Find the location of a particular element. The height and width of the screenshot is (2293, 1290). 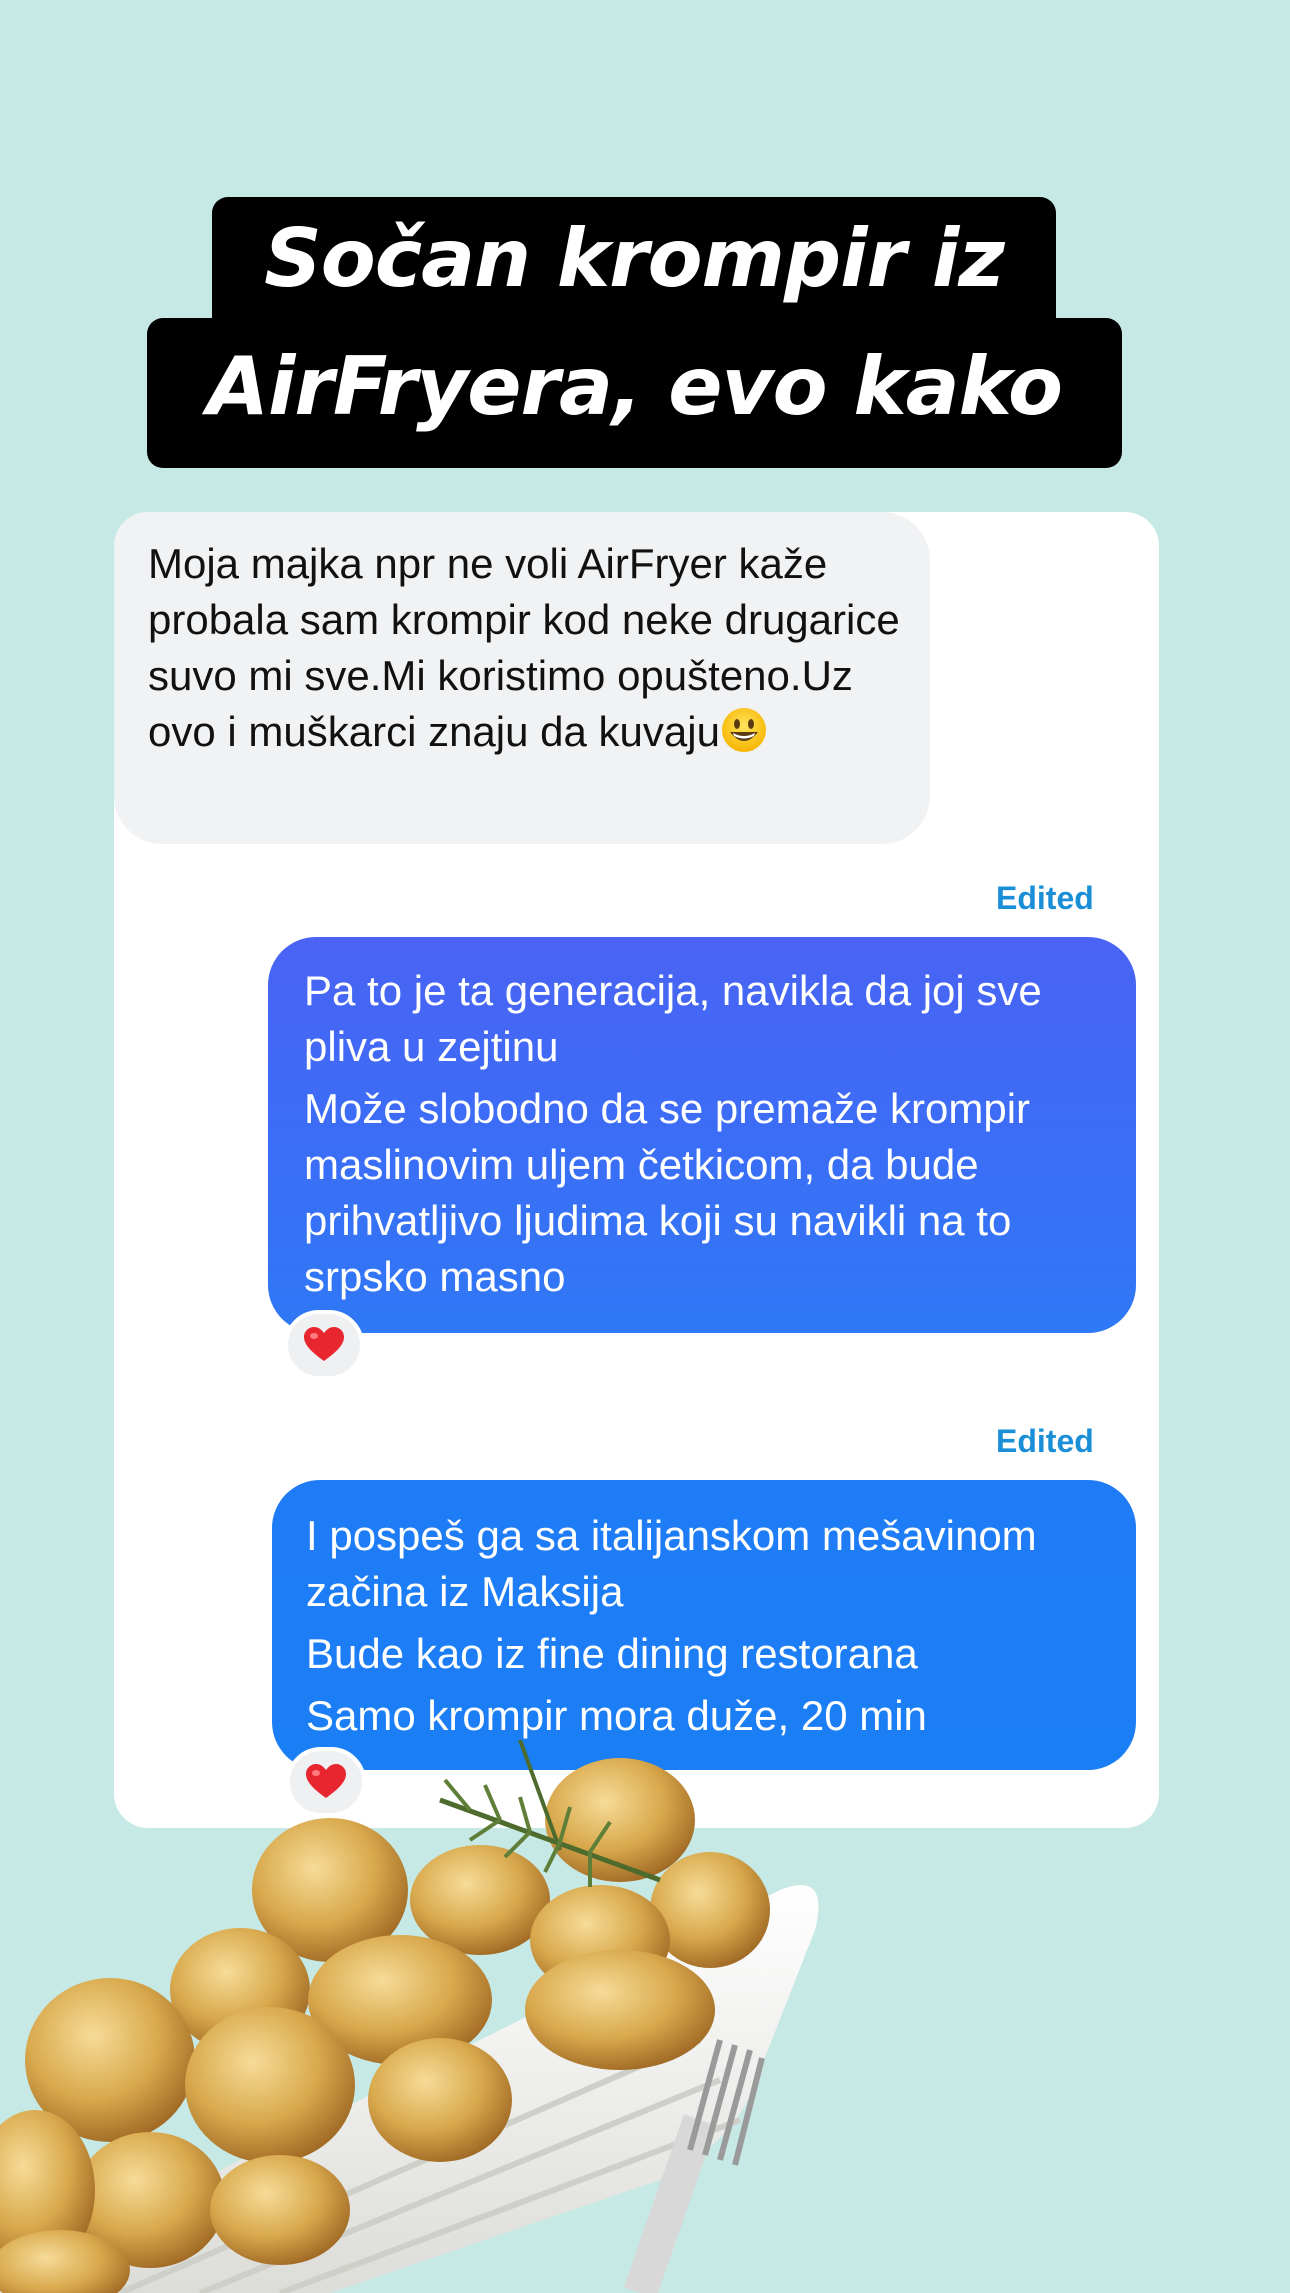

heart-icon is located at coordinates (324, 1344).